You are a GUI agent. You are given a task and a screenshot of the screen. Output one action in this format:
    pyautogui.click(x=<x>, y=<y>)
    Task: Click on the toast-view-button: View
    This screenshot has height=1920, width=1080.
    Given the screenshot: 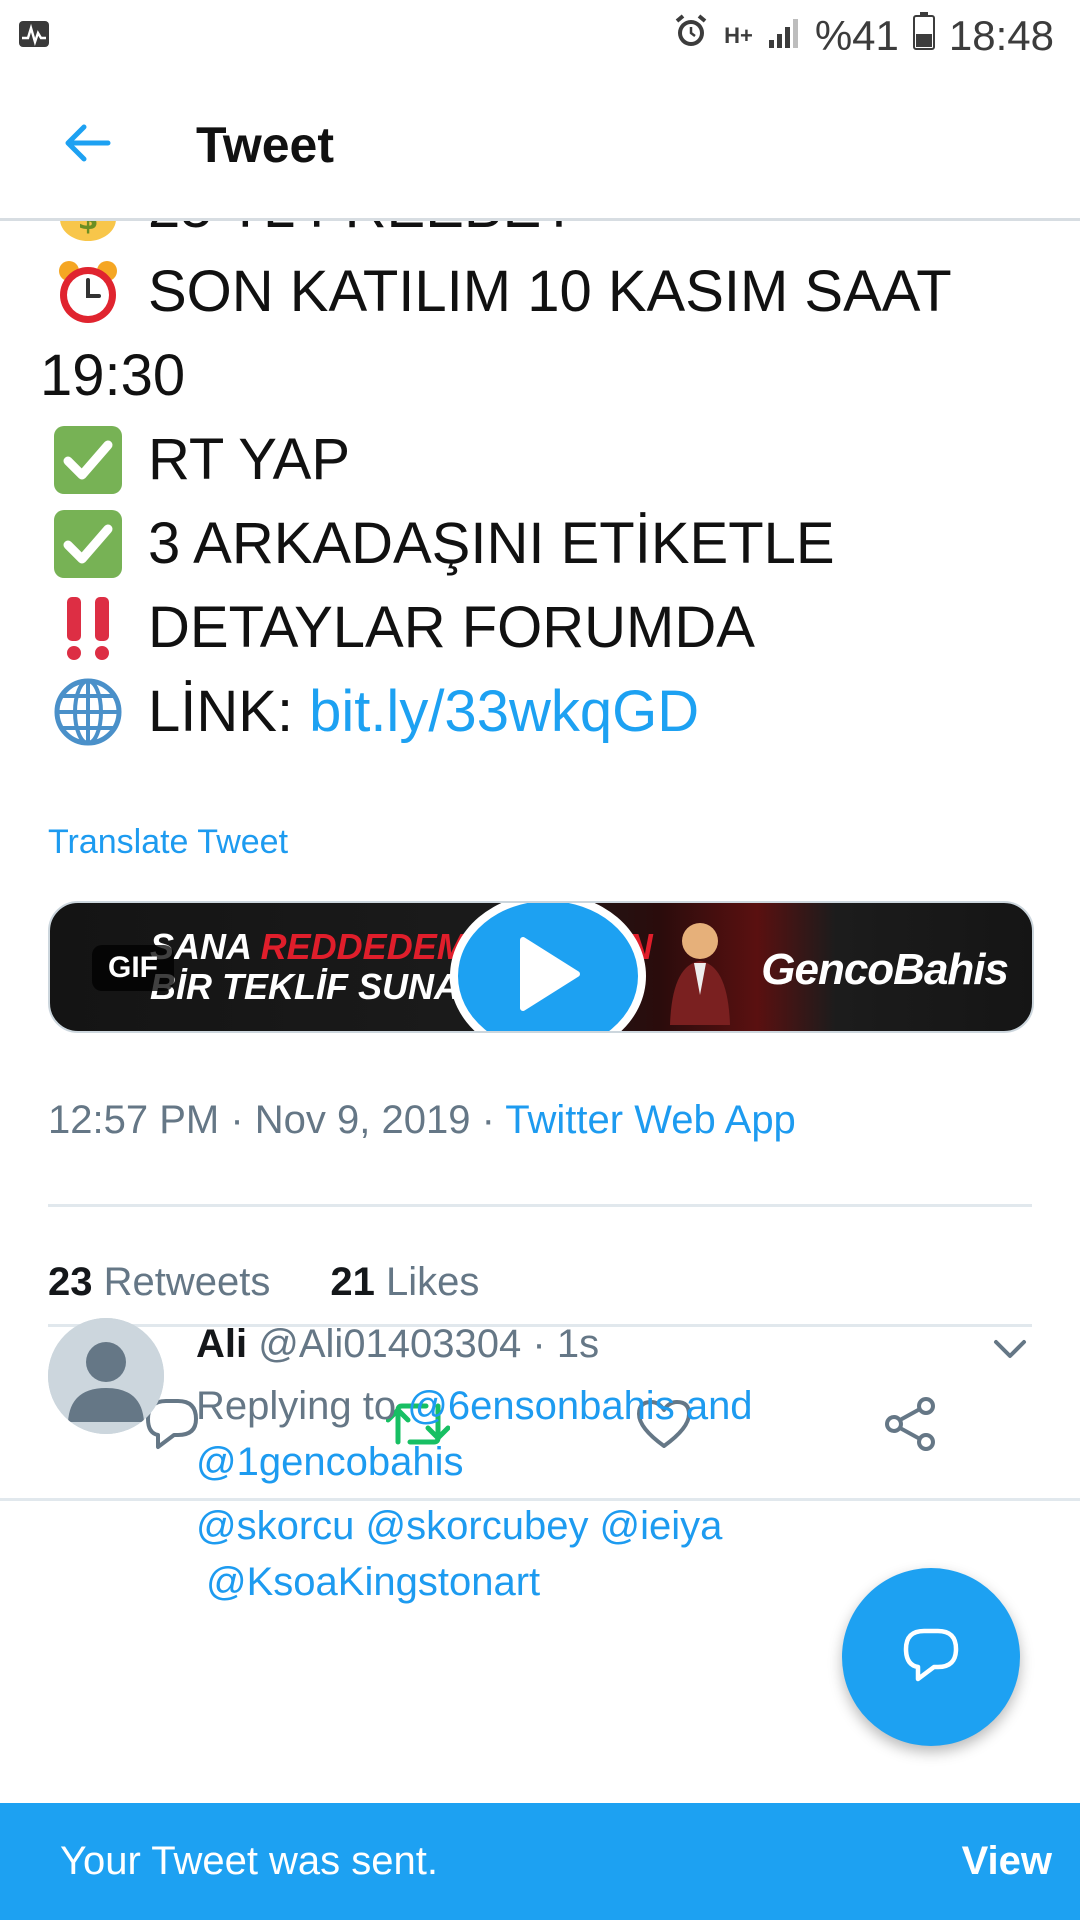 What is the action you would take?
    pyautogui.click(x=1007, y=1861)
    